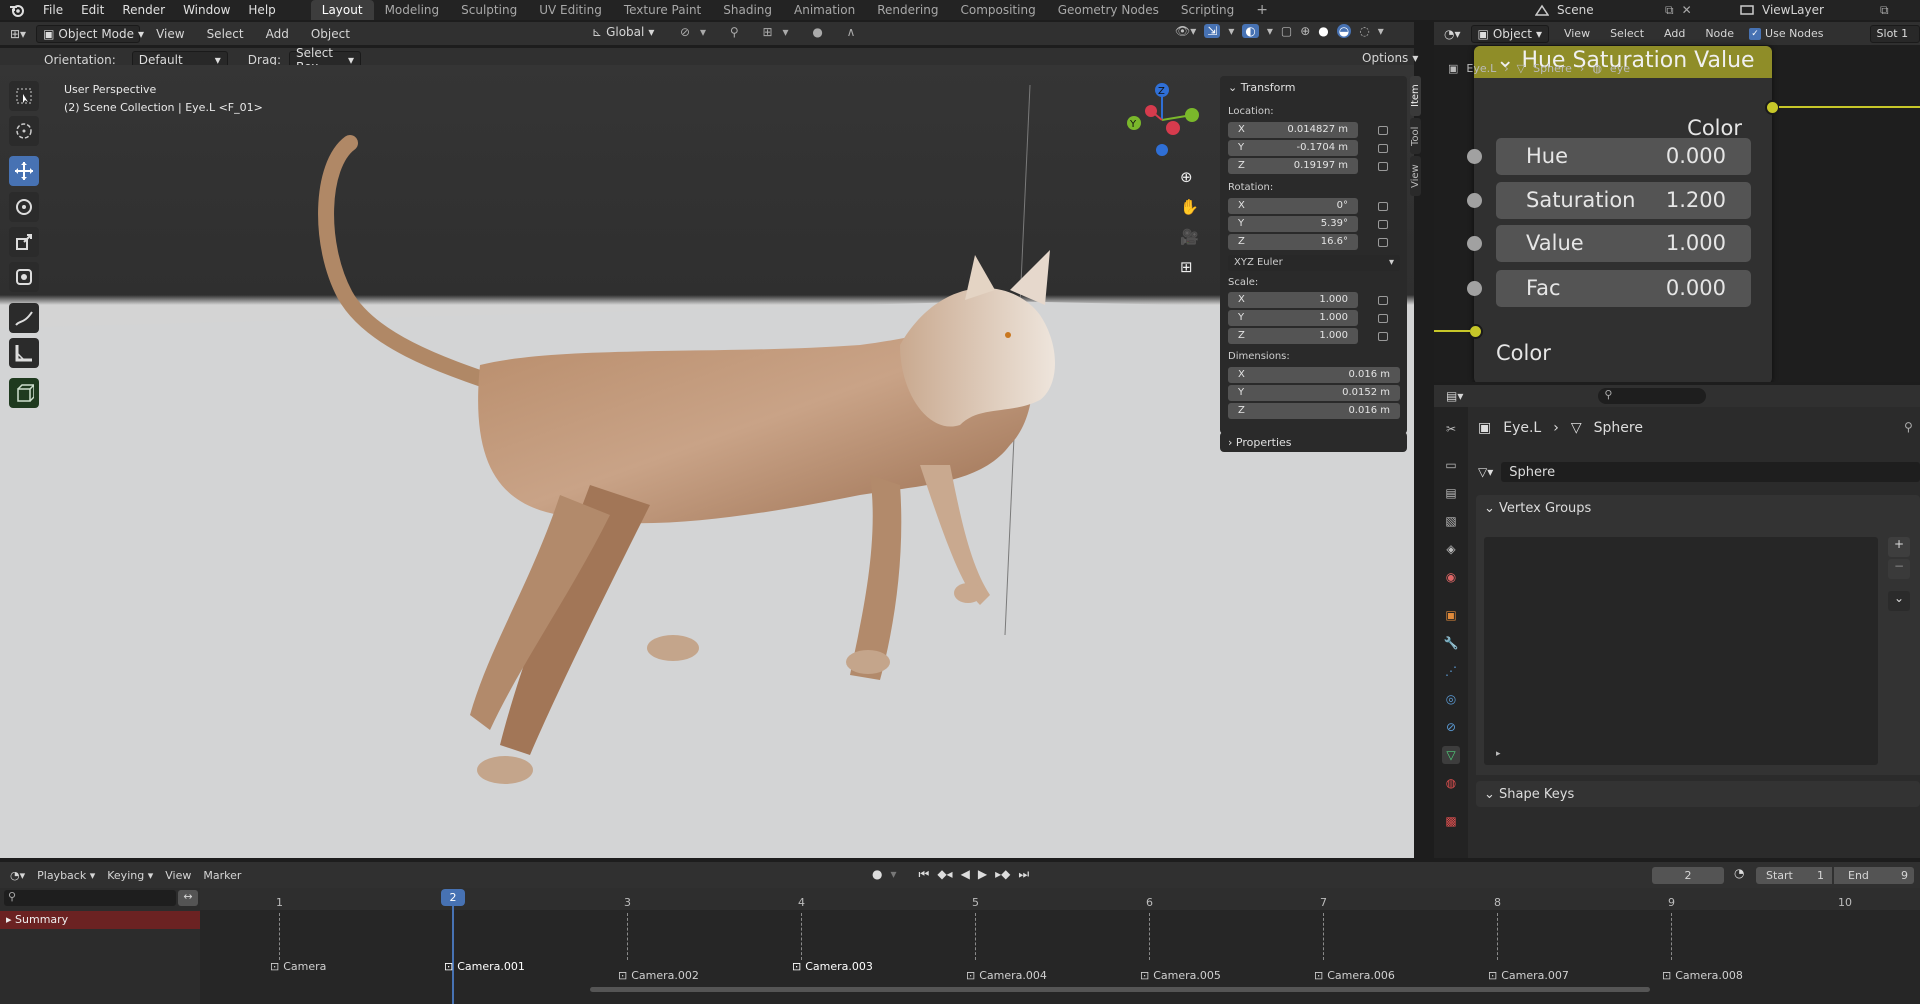 Image resolution: width=1920 pixels, height=1004 pixels. Describe the element at coordinates (1698, 794) in the screenshot. I see `shape-keys-panel: ⌄ Shape Keys` at that location.